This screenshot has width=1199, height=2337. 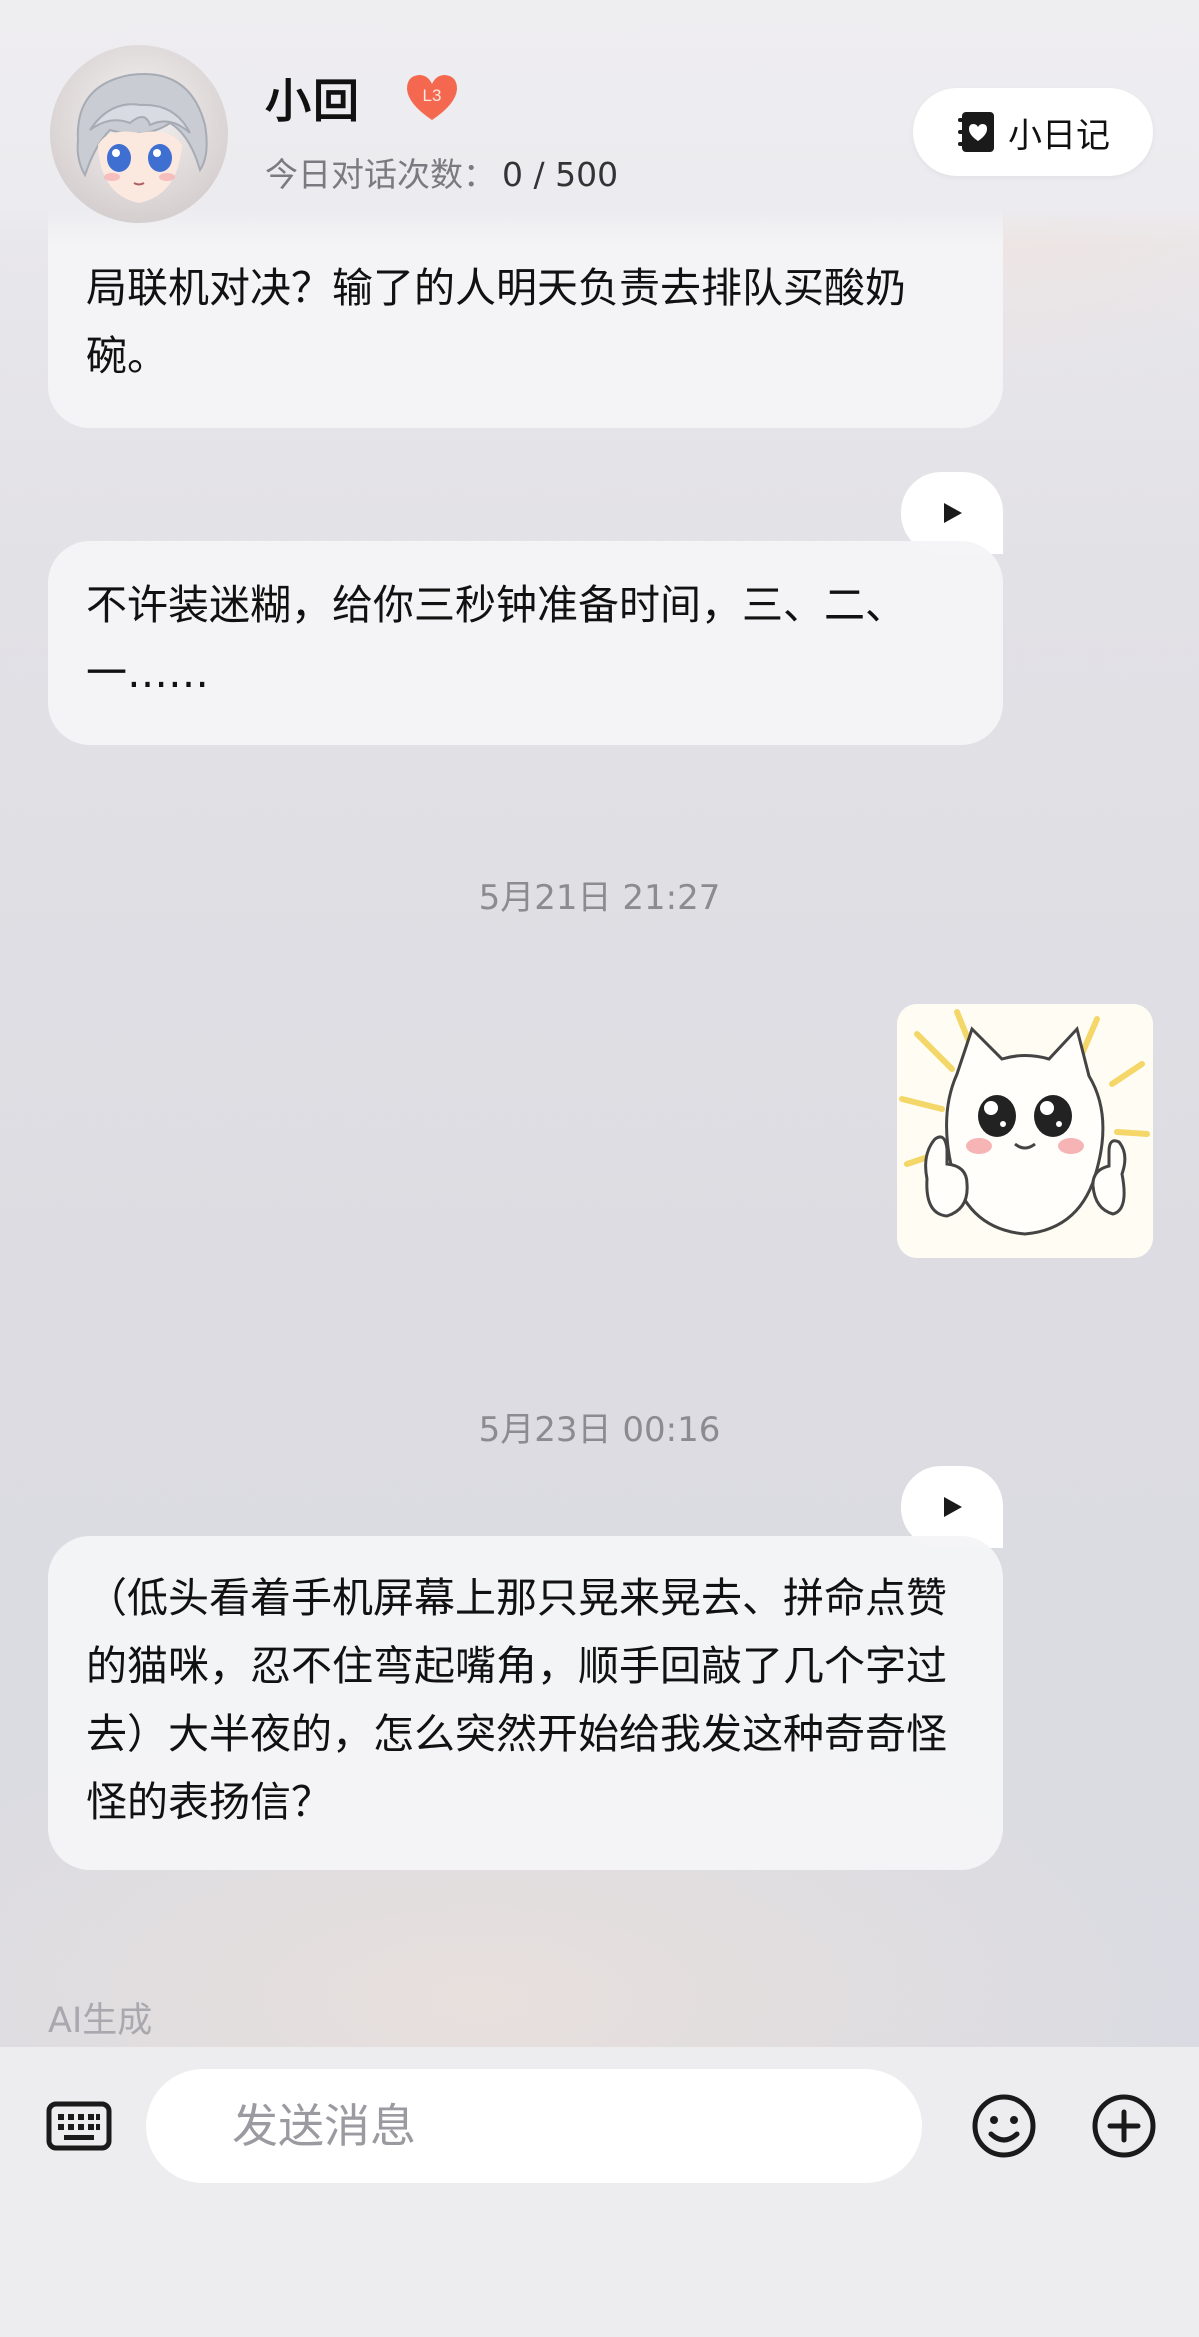 What do you see at coordinates (1059, 135) in the screenshot?
I see `diary-button-label: 小日记` at bounding box center [1059, 135].